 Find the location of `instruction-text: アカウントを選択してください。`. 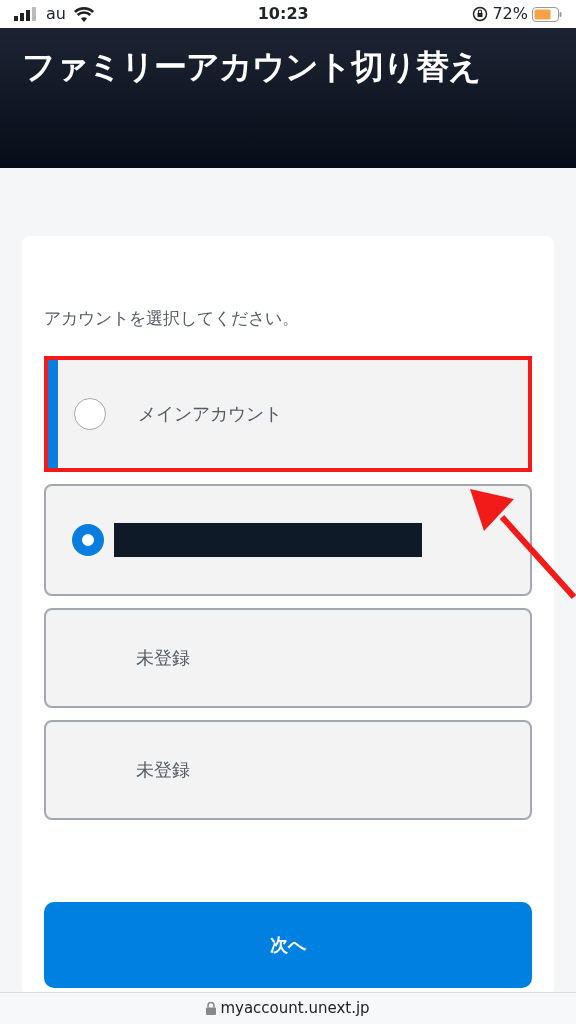

instruction-text: アカウントを選択してください。 is located at coordinates (172, 318).